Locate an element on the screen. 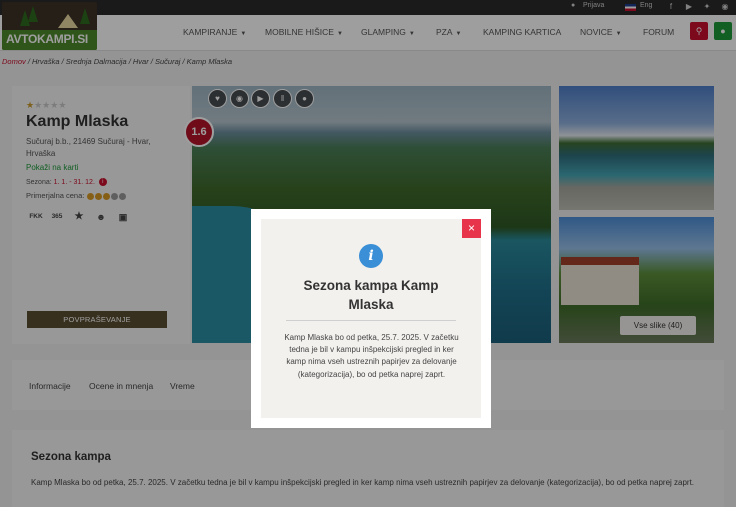 The width and height of the screenshot is (736, 507). info-icon: i is located at coordinates (371, 256).